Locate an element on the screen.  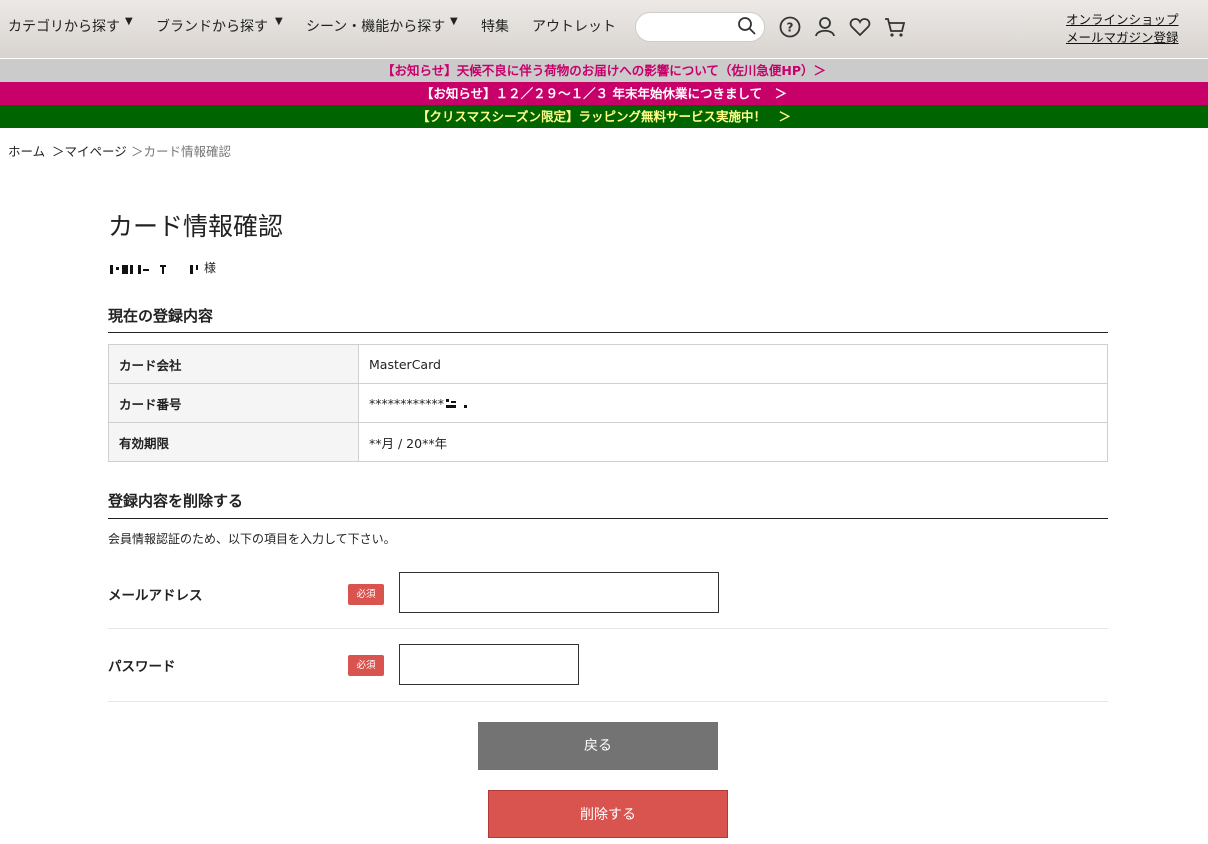
expiry-label: 有効期限 is located at coordinates (233, 442).